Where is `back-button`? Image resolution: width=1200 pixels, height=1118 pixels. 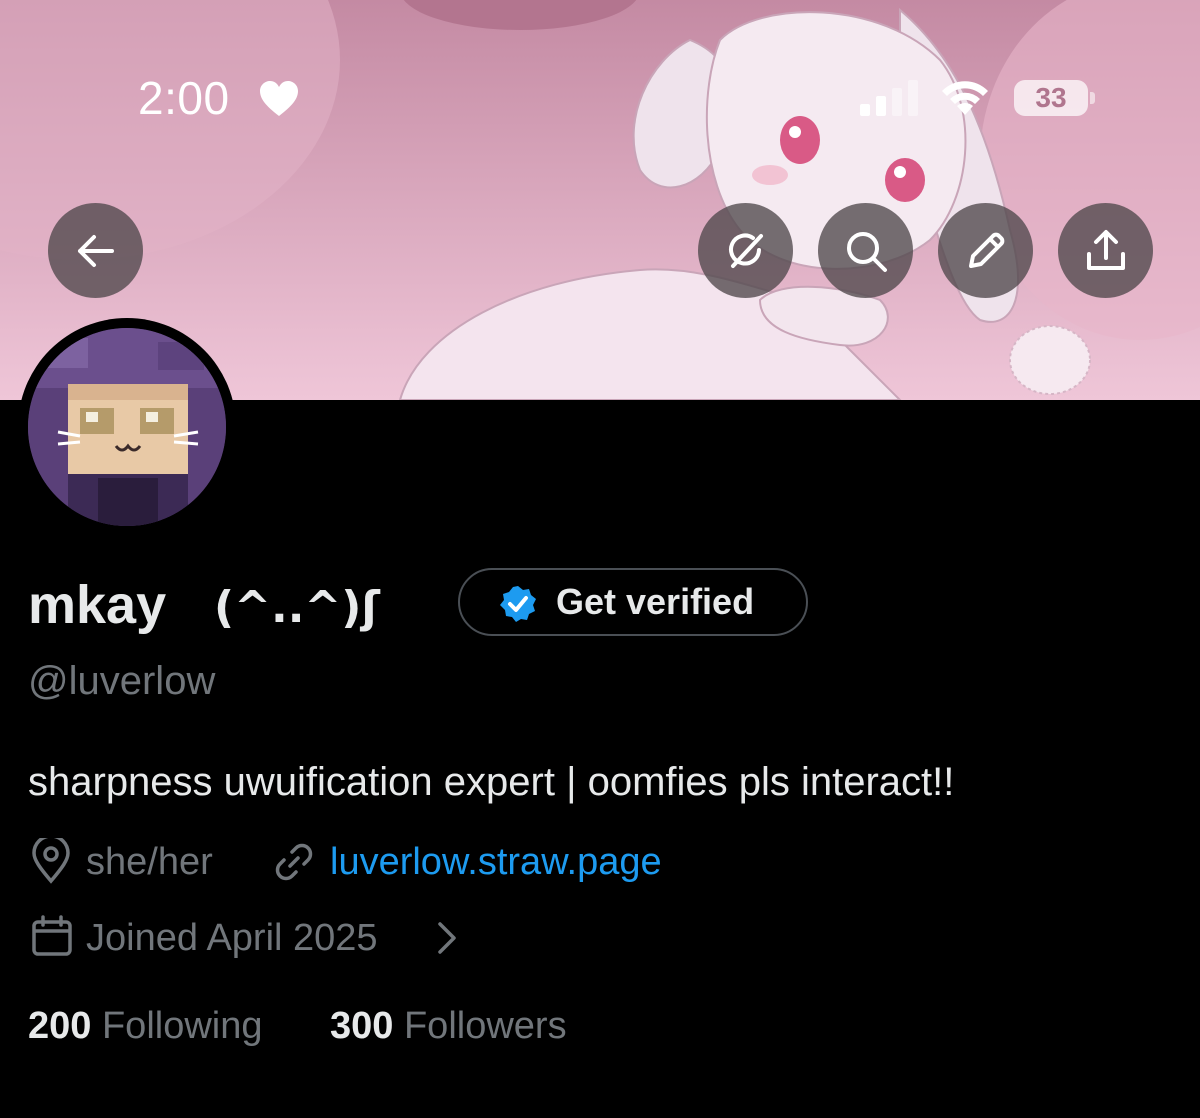 back-button is located at coordinates (95, 250).